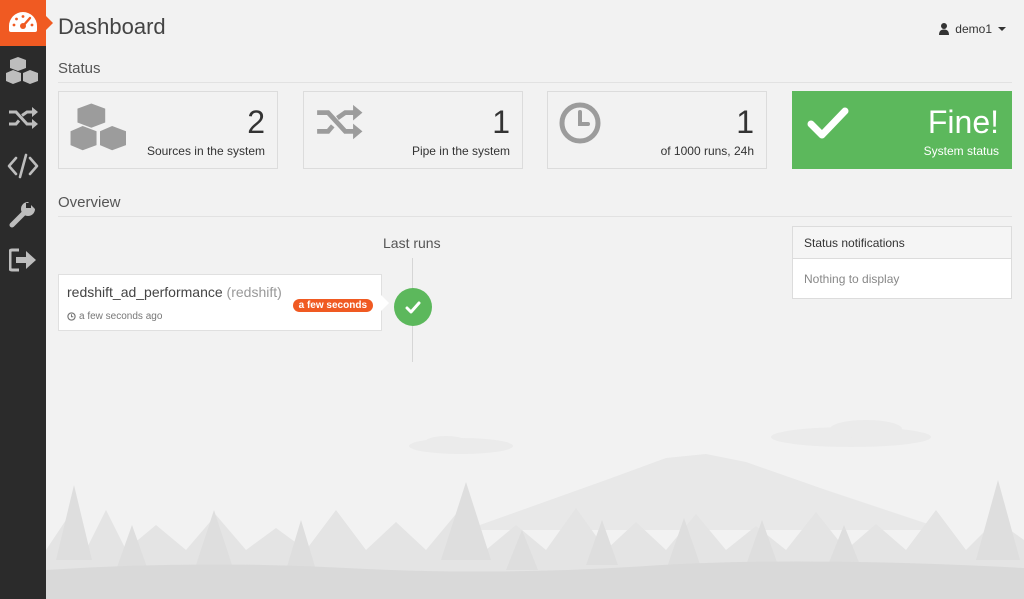 Image resolution: width=1024 pixels, height=599 pixels. What do you see at coordinates (121, 316) in the screenshot?
I see `run-time-text: a few seconds ago` at bounding box center [121, 316].